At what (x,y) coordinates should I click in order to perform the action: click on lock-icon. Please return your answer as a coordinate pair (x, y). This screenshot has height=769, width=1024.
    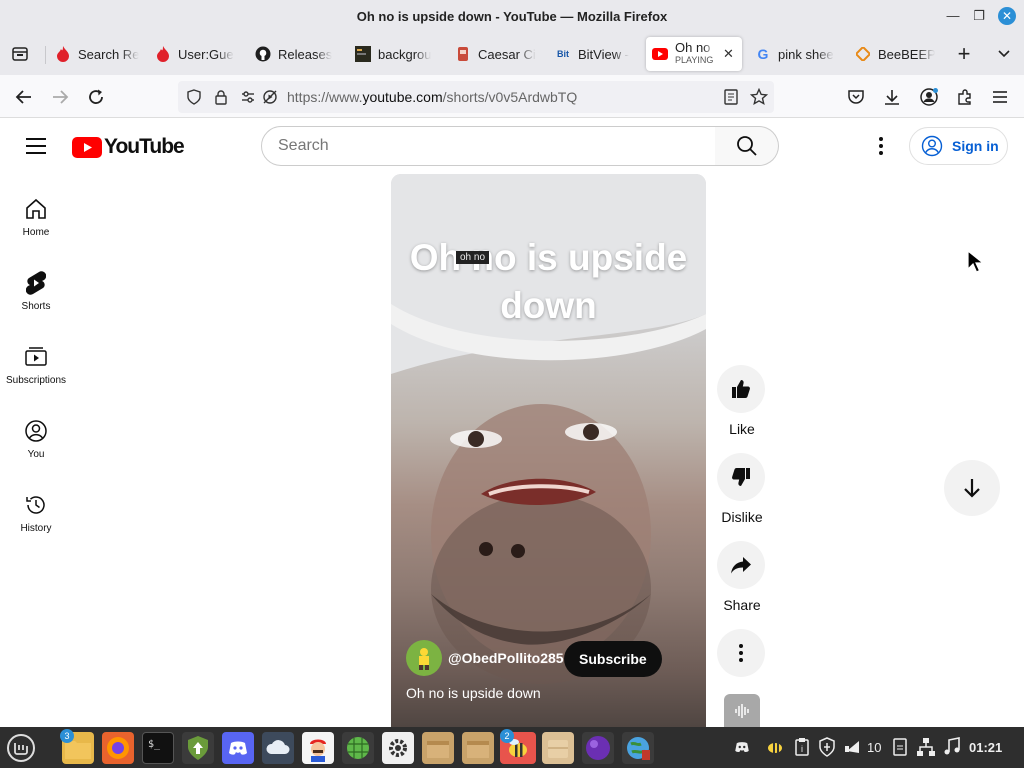
    Looking at the image, I should click on (221, 99).